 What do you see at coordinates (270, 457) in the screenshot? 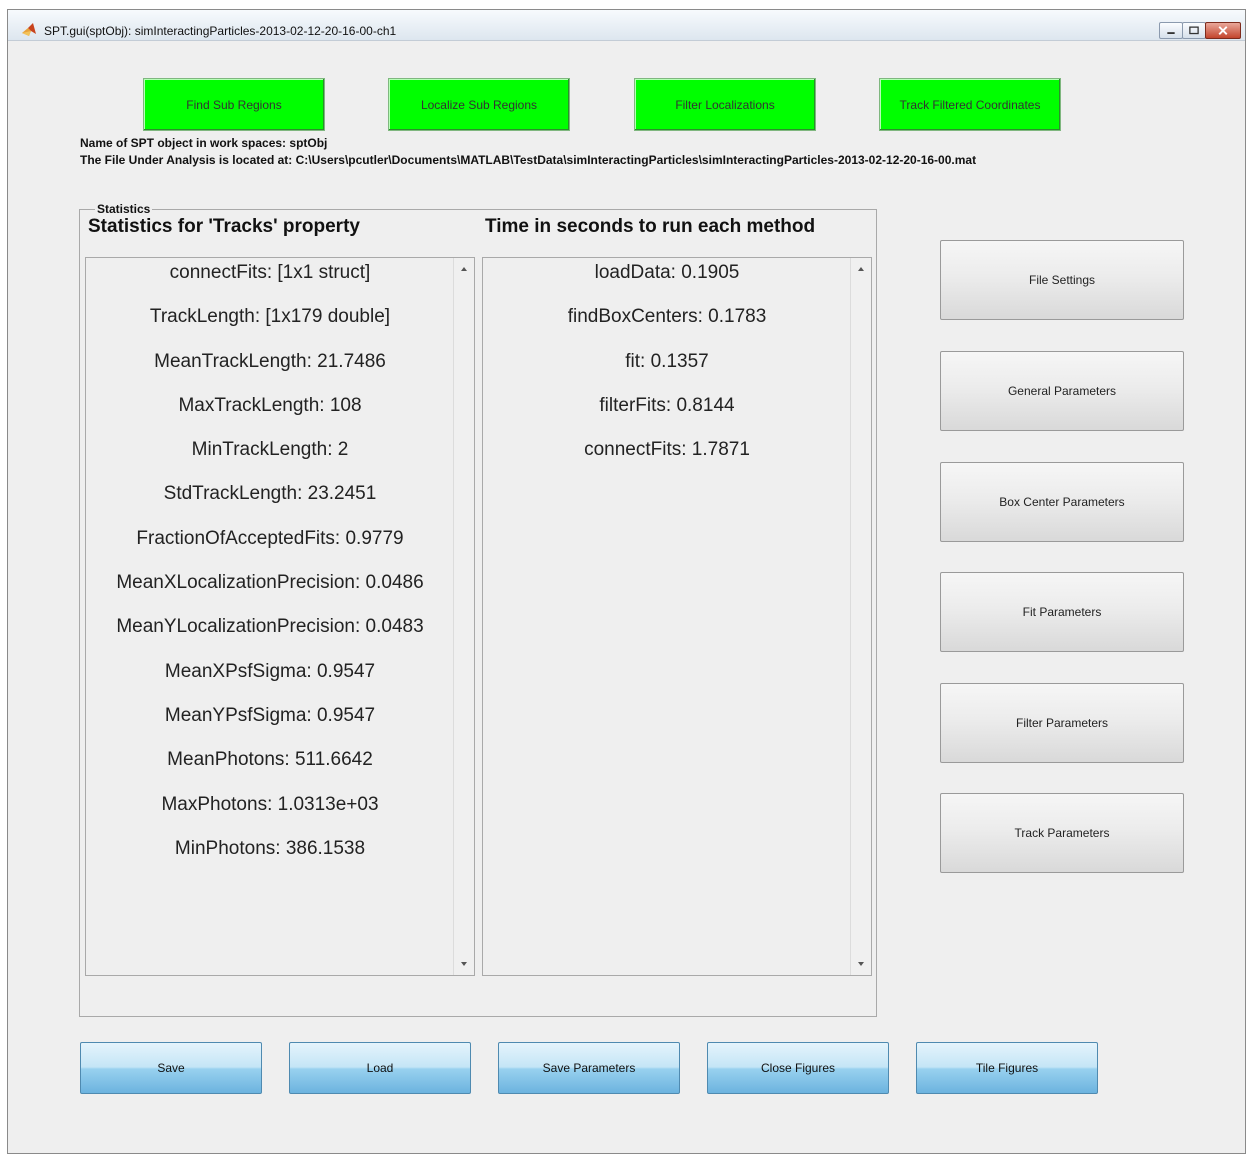
I see `list-item: MinTrackLength: 2` at bounding box center [270, 457].